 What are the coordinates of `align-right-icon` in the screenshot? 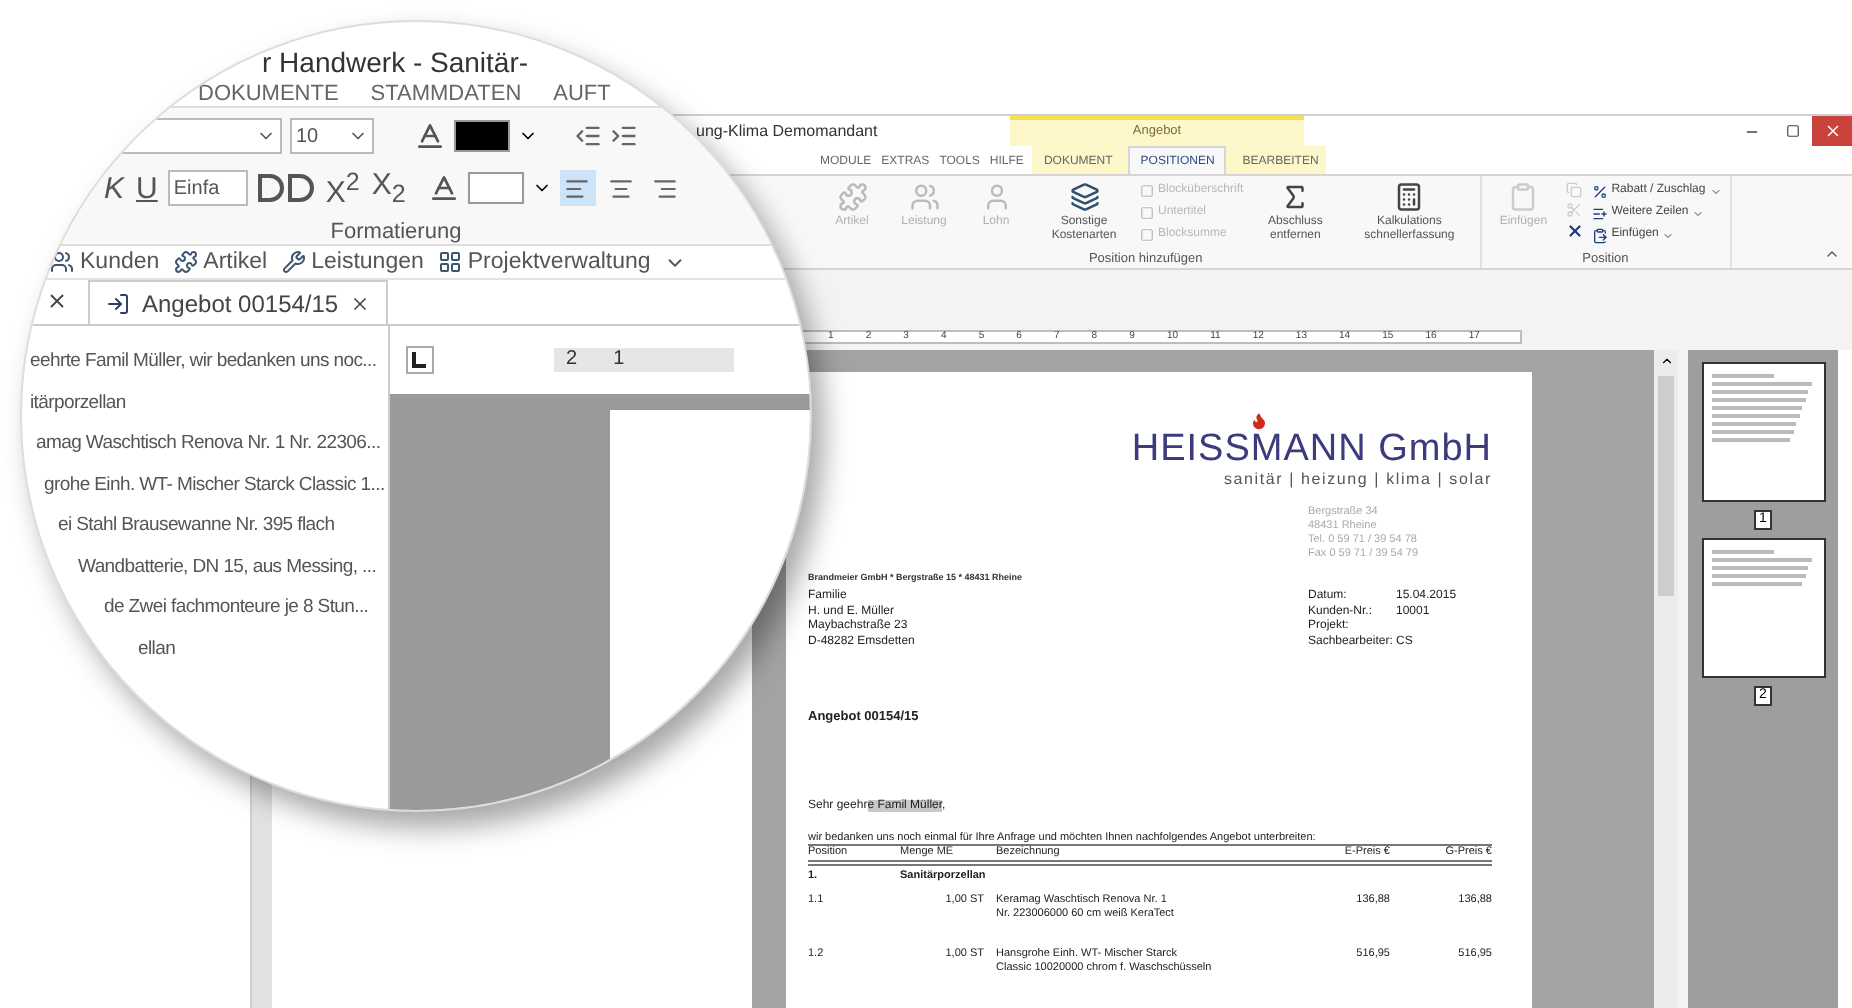 It's located at (665, 188).